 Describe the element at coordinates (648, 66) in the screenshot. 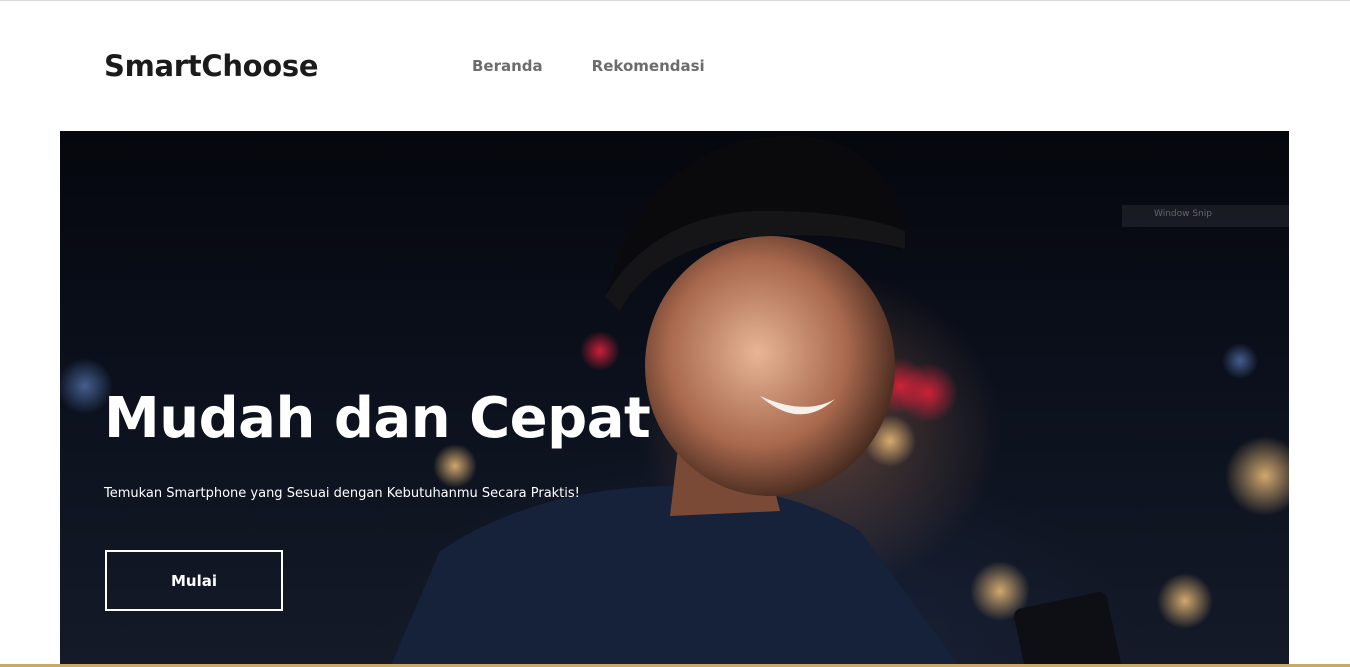

I see `nav-item-rekomendasi: Rekomendasi` at that location.